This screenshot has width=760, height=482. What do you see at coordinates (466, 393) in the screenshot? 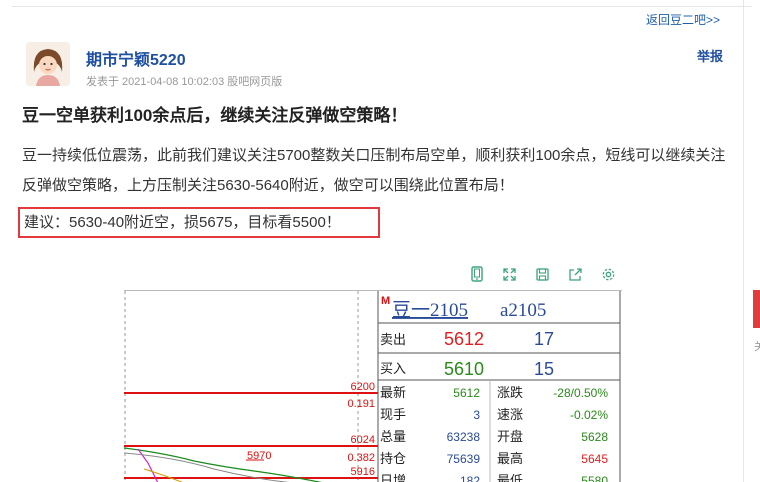
I see `quote-row-value: 5612` at bounding box center [466, 393].